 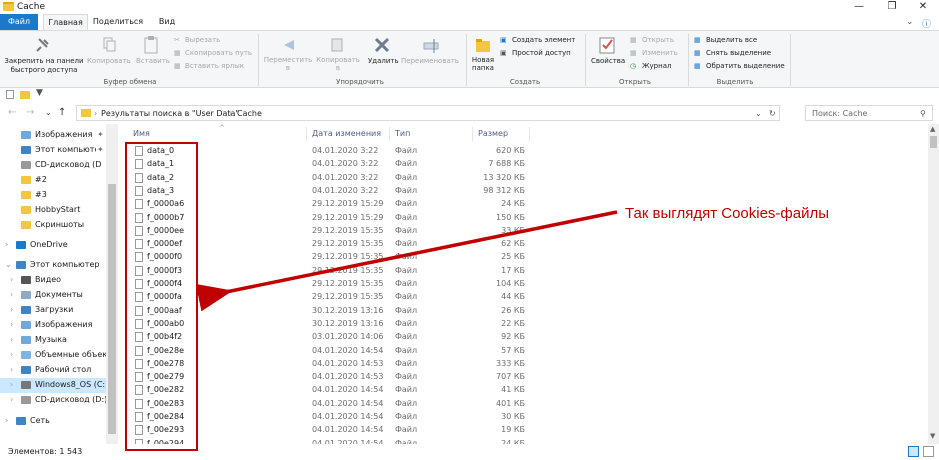 I want to click on back-arrow-icon: ←, so click(x=12, y=112).